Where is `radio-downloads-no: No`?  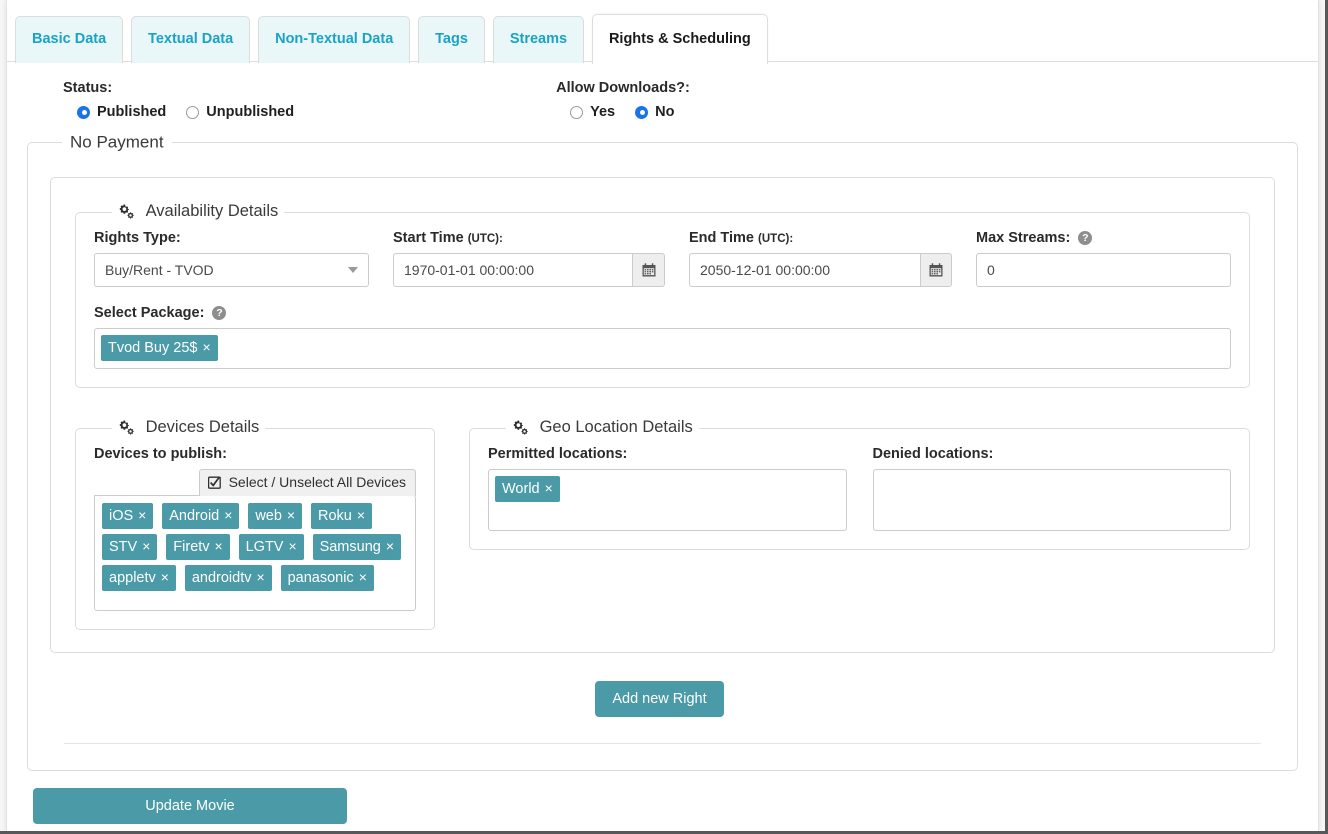
radio-downloads-no: No is located at coordinates (654, 112).